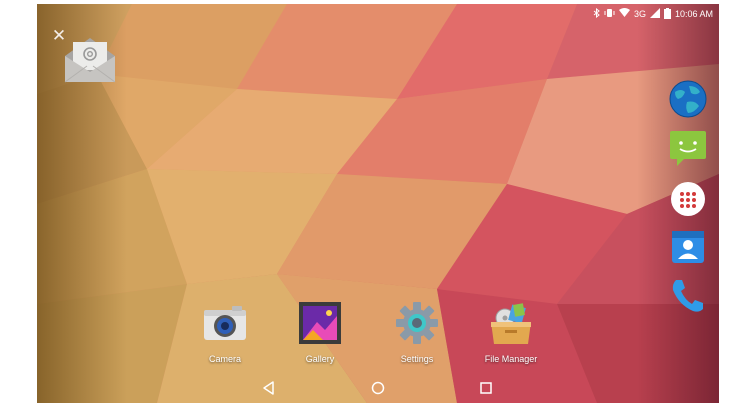 The width and height of the screenshot is (751, 403). What do you see at coordinates (511, 323) in the screenshot?
I see `file-manager-icon` at bounding box center [511, 323].